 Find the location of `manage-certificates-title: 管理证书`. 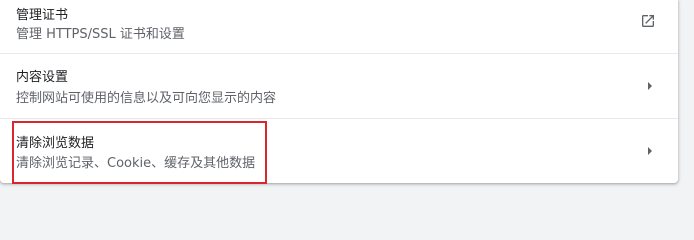

manage-certificates-title: 管理证书 is located at coordinates (42, 15).